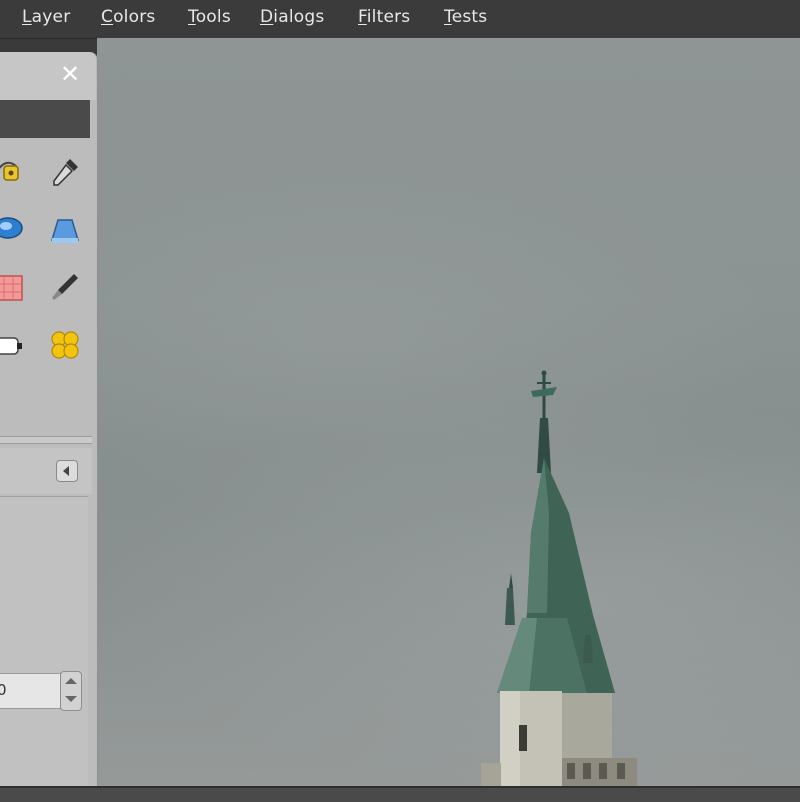 This screenshot has height=802, width=800. What do you see at coordinates (65, 345) in the screenshot?
I see `dodge-burn-icon` at bounding box center [65, 345].